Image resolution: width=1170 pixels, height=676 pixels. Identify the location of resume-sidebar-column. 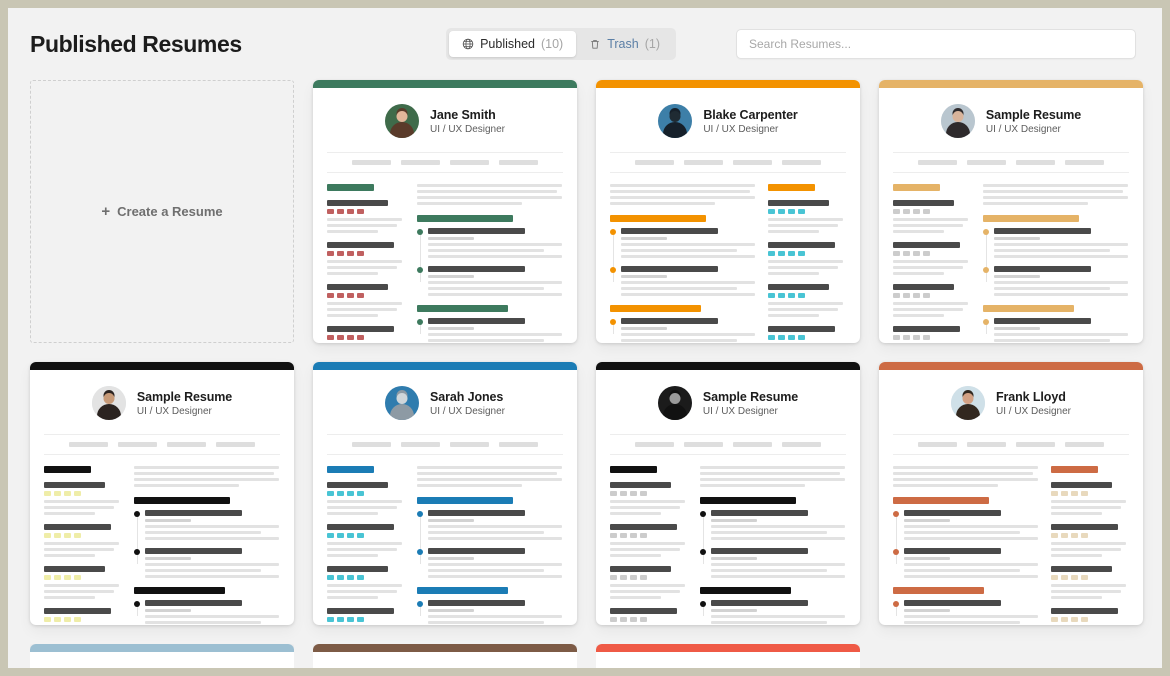
(366, 544).